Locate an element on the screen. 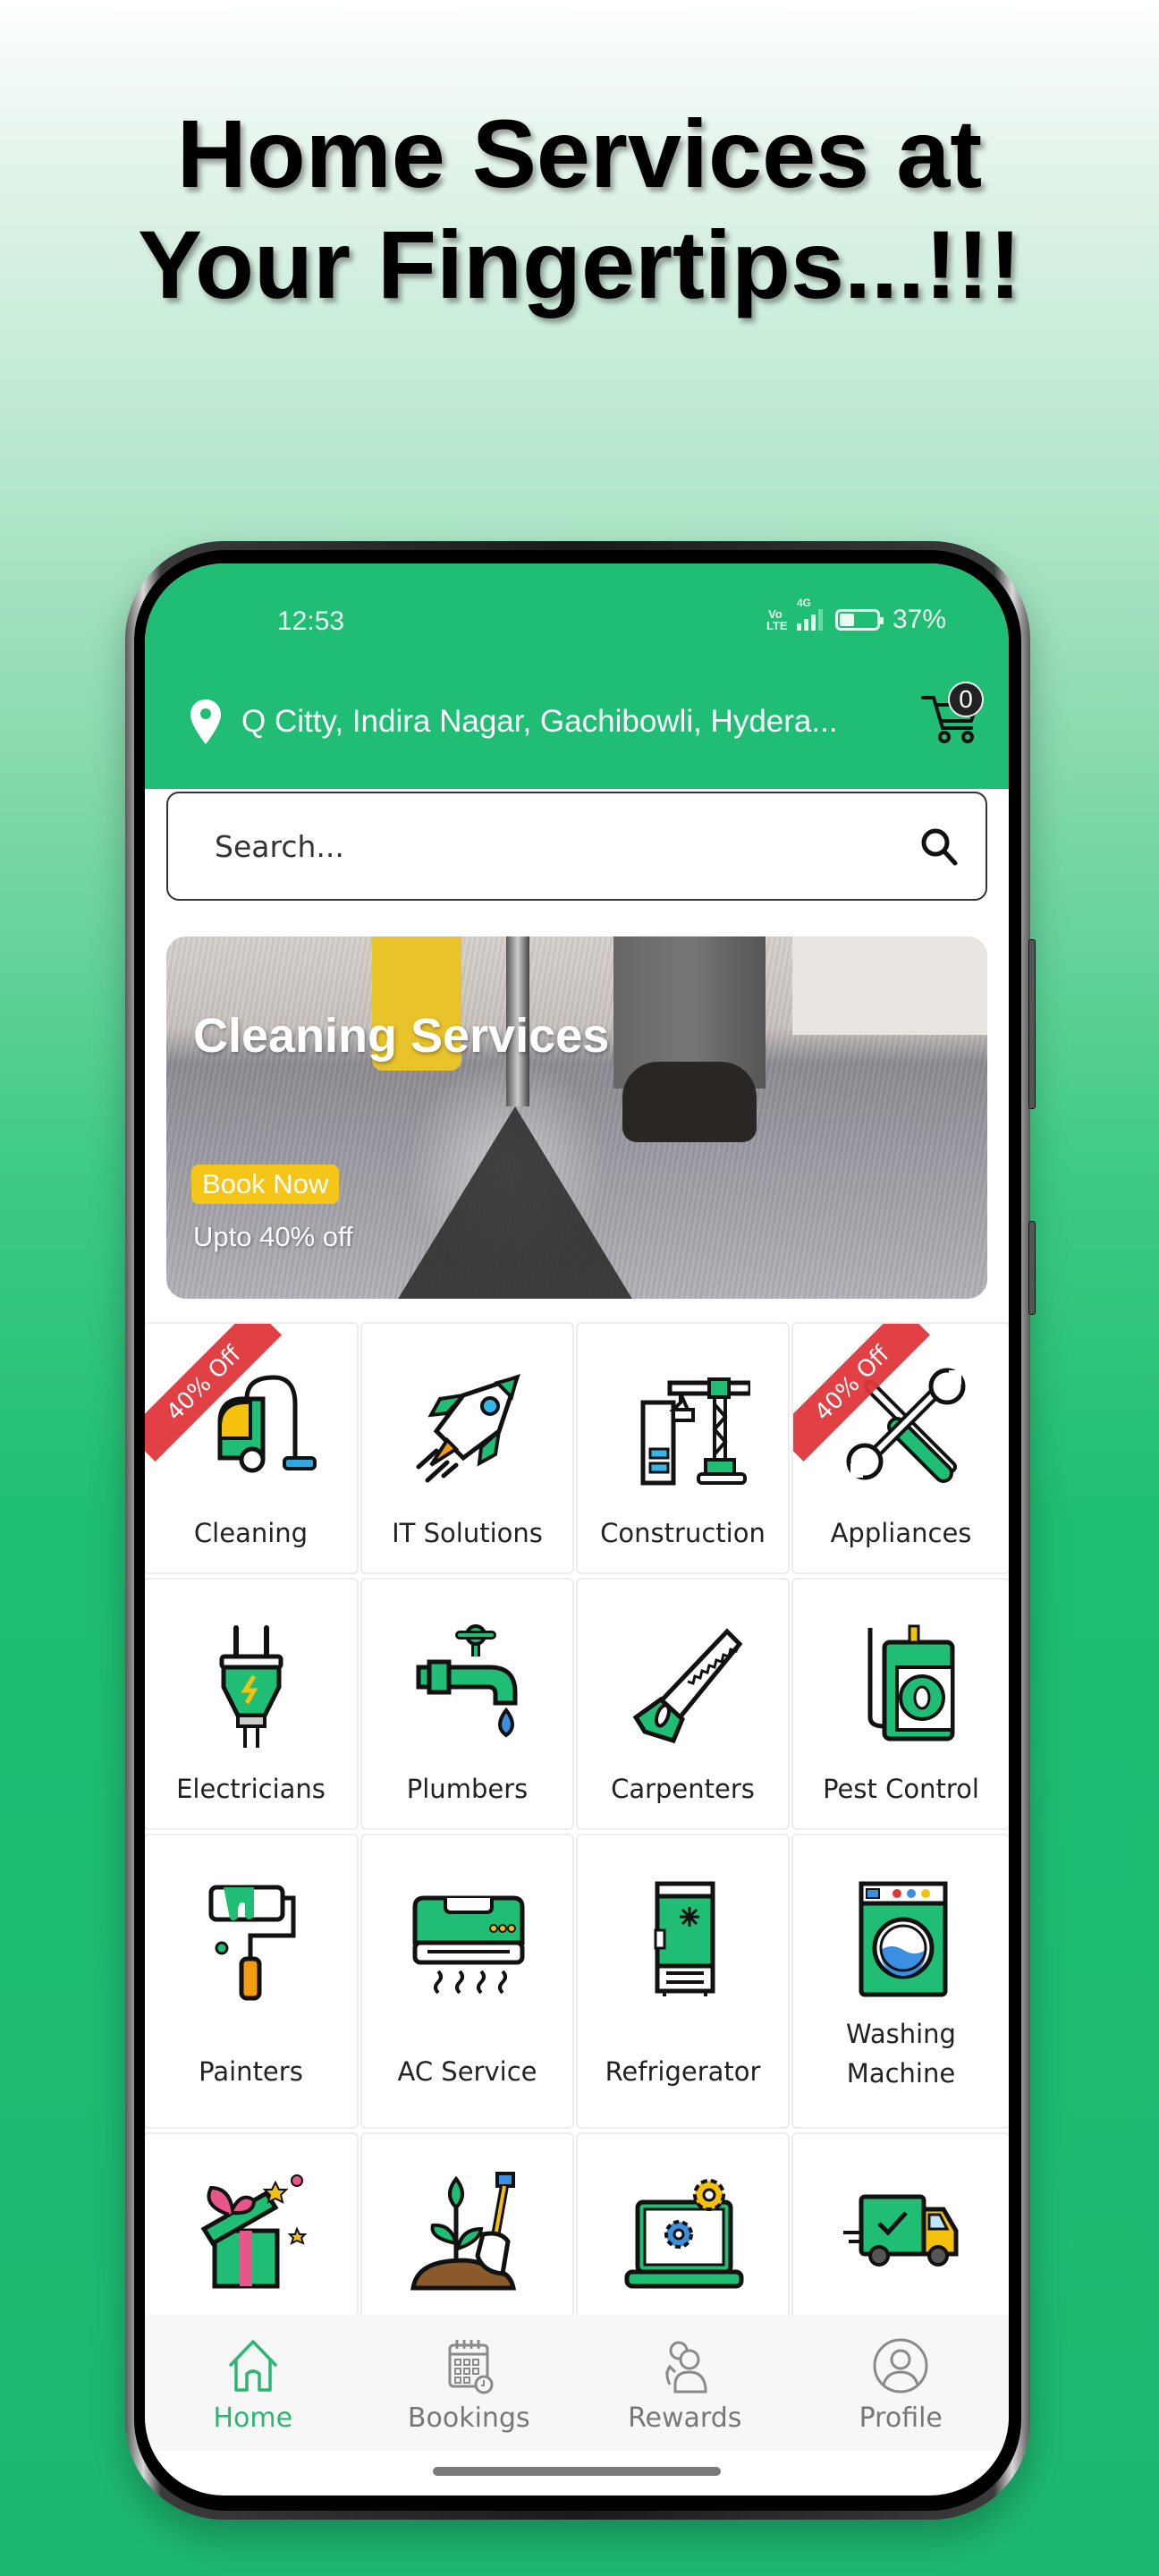 The image size is (1159, 2576). category-tile-carpenters: Carpenters is located at coordinates (683, 1704).